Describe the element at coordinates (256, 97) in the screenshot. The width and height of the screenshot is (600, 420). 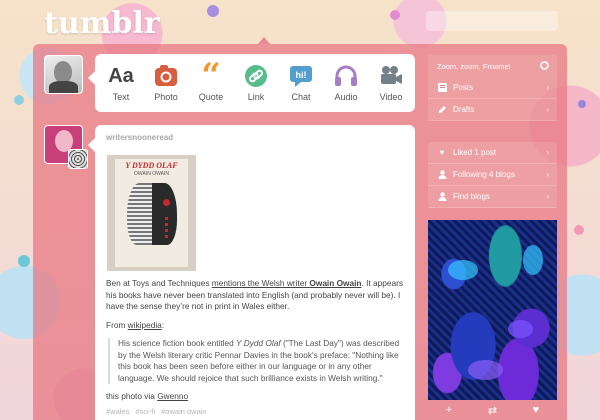
I see `post-type-label: Link` at that location.